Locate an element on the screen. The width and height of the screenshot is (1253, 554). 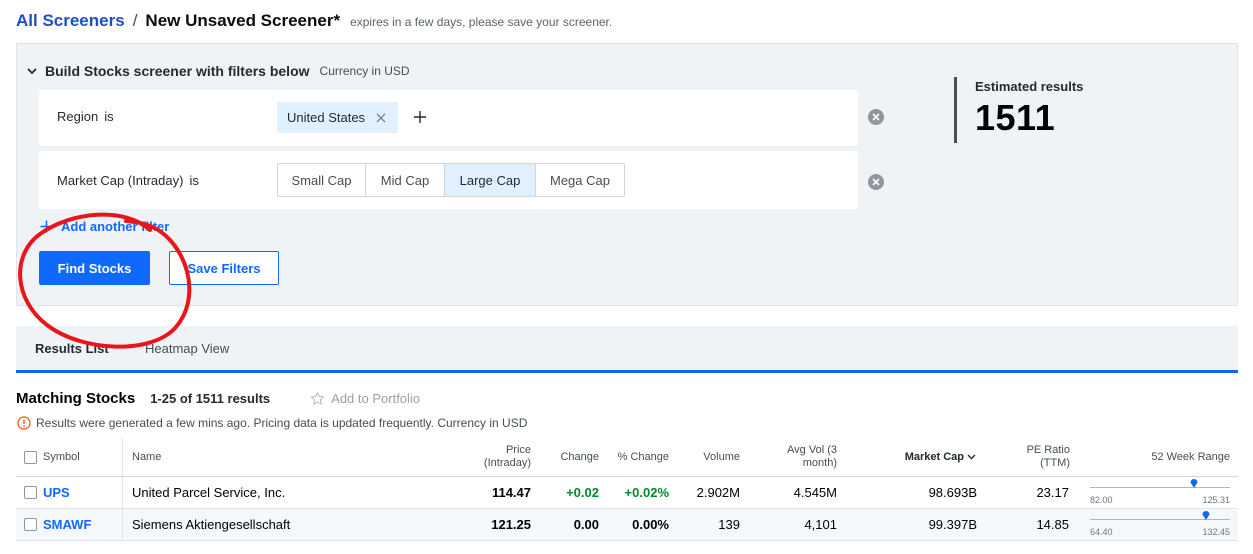
avg-volume-cell: 4.545M is located at coordinates (815, 492).